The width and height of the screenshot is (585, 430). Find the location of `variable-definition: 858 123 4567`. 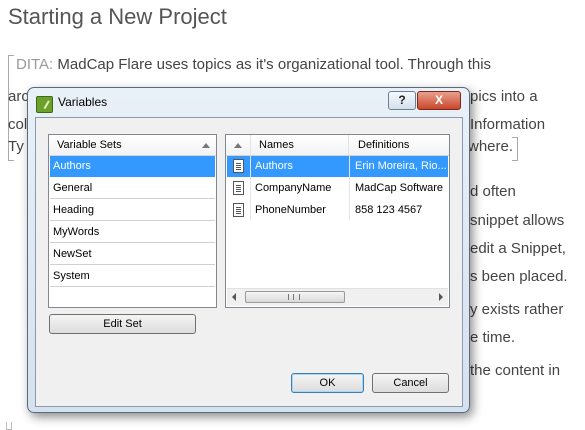

variable-definition: 858 123 4567 is located at coordinates (389, 210).